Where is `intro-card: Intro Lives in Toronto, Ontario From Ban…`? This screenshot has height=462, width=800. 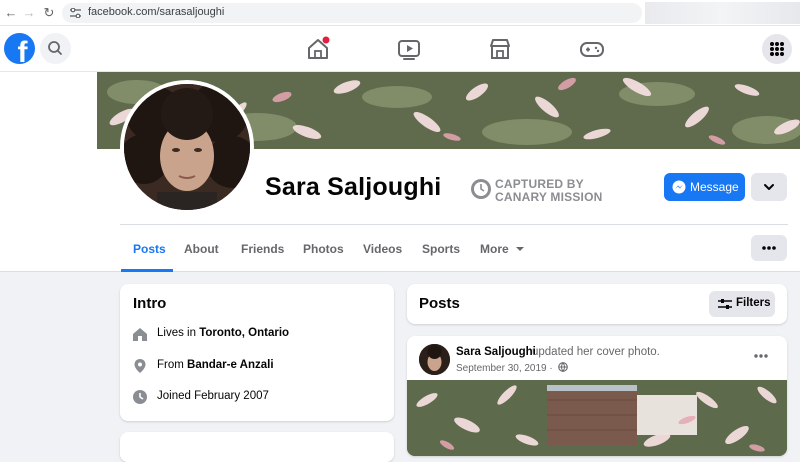 intro-card: Intro Lives in Toronto, Ontario From Ban… is located at coordinates (257, 352).